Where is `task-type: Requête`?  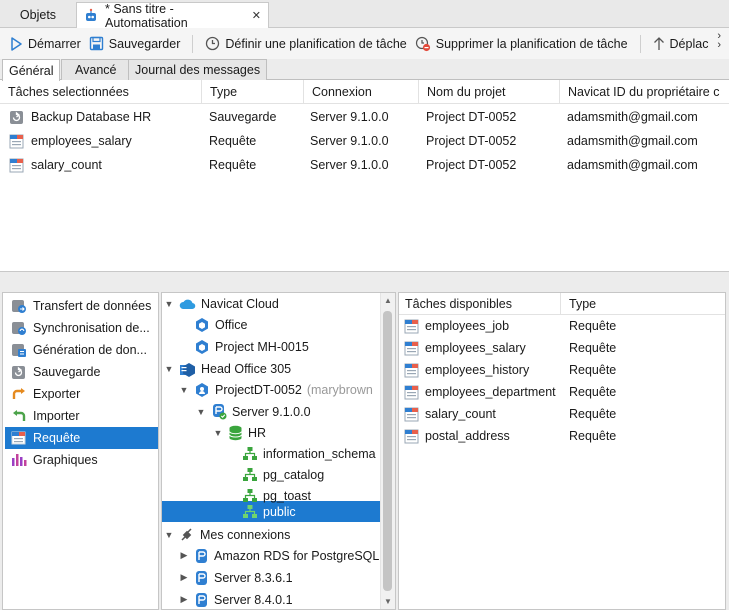
task-type: Requête is located at coordinates (233, 165).